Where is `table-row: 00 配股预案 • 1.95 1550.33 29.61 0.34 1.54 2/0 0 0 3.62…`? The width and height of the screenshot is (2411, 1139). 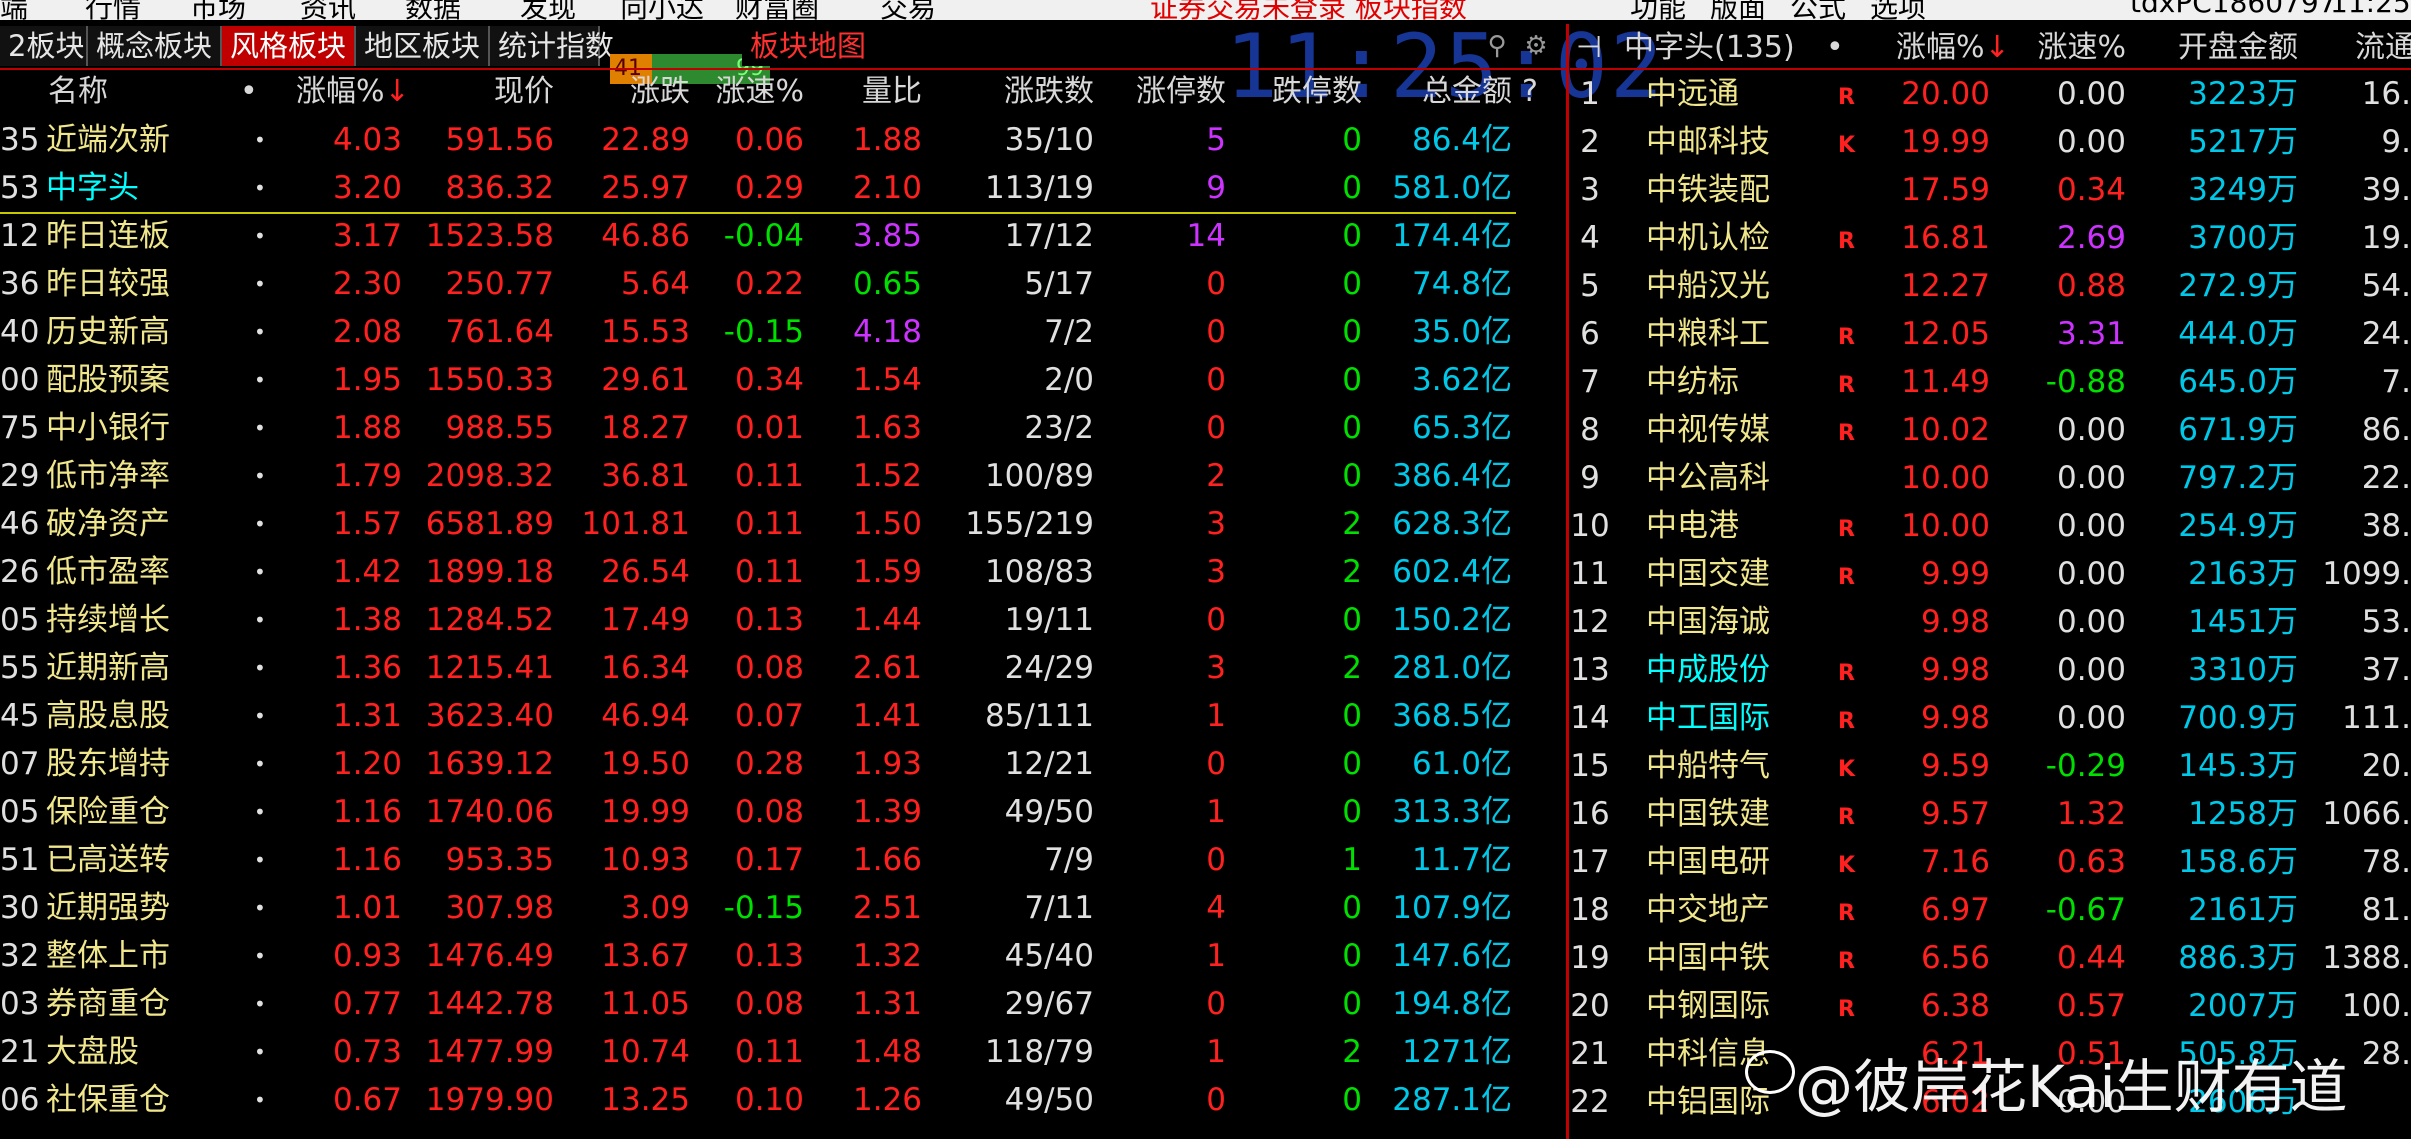 table-row: 00 配股预案 • 1.95 1550.33 29.61 0.34 1.54 2/0 0 0 3.62… is located at coordinates (783, 380).